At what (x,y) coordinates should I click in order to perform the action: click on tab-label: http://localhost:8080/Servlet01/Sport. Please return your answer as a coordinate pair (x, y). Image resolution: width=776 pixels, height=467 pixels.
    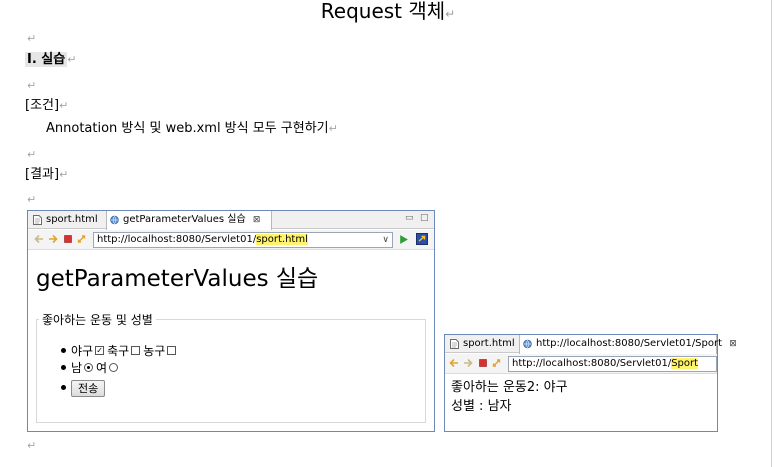
    Looking at the image, I should click on (629, 343).